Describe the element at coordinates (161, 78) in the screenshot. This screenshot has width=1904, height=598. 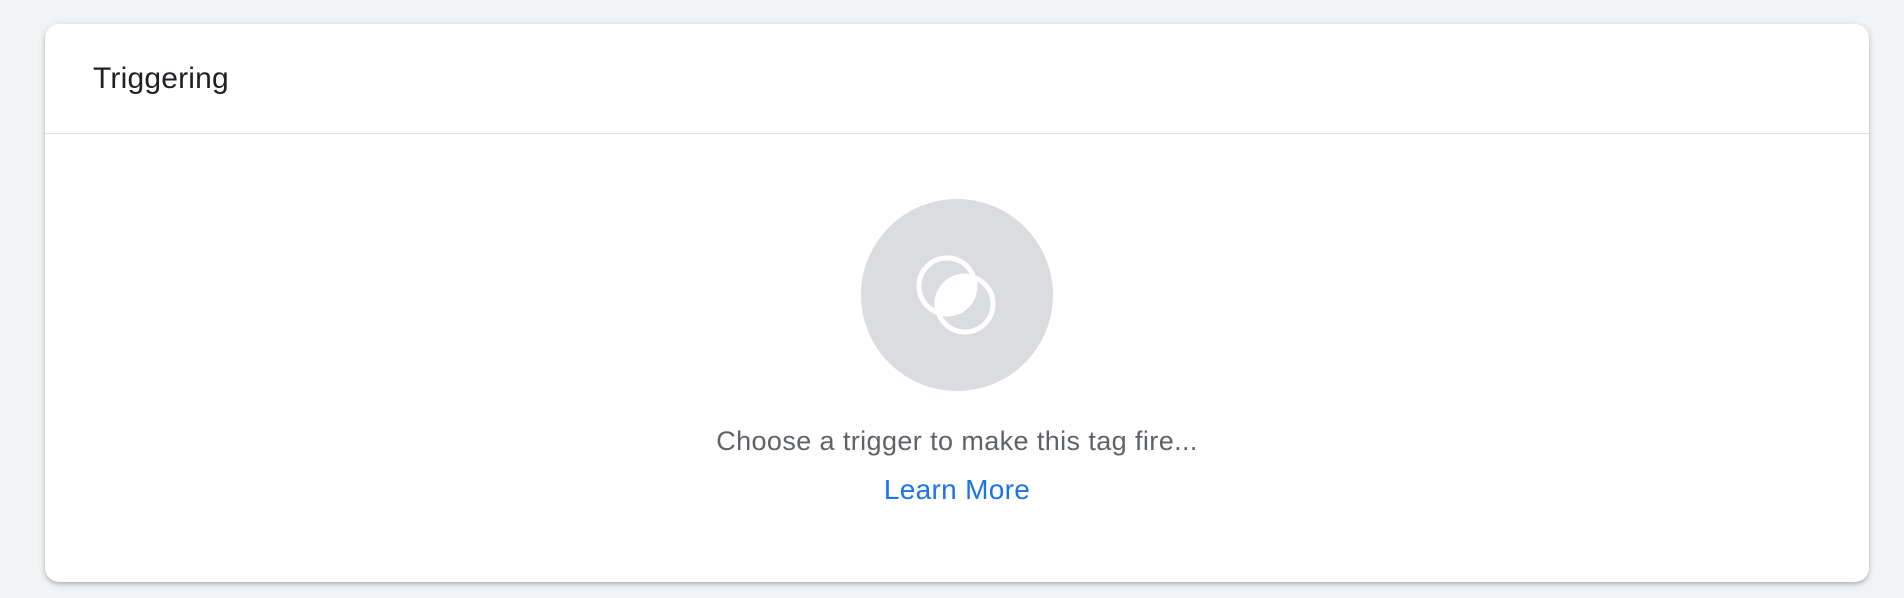
I see `card-title: Triggering` at that location.